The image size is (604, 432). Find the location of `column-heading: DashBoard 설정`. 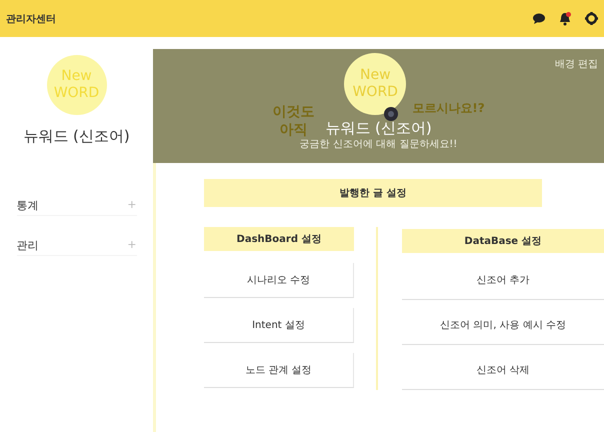

column-heading: DashBoard 설정 is located at coordinates (279, 239).